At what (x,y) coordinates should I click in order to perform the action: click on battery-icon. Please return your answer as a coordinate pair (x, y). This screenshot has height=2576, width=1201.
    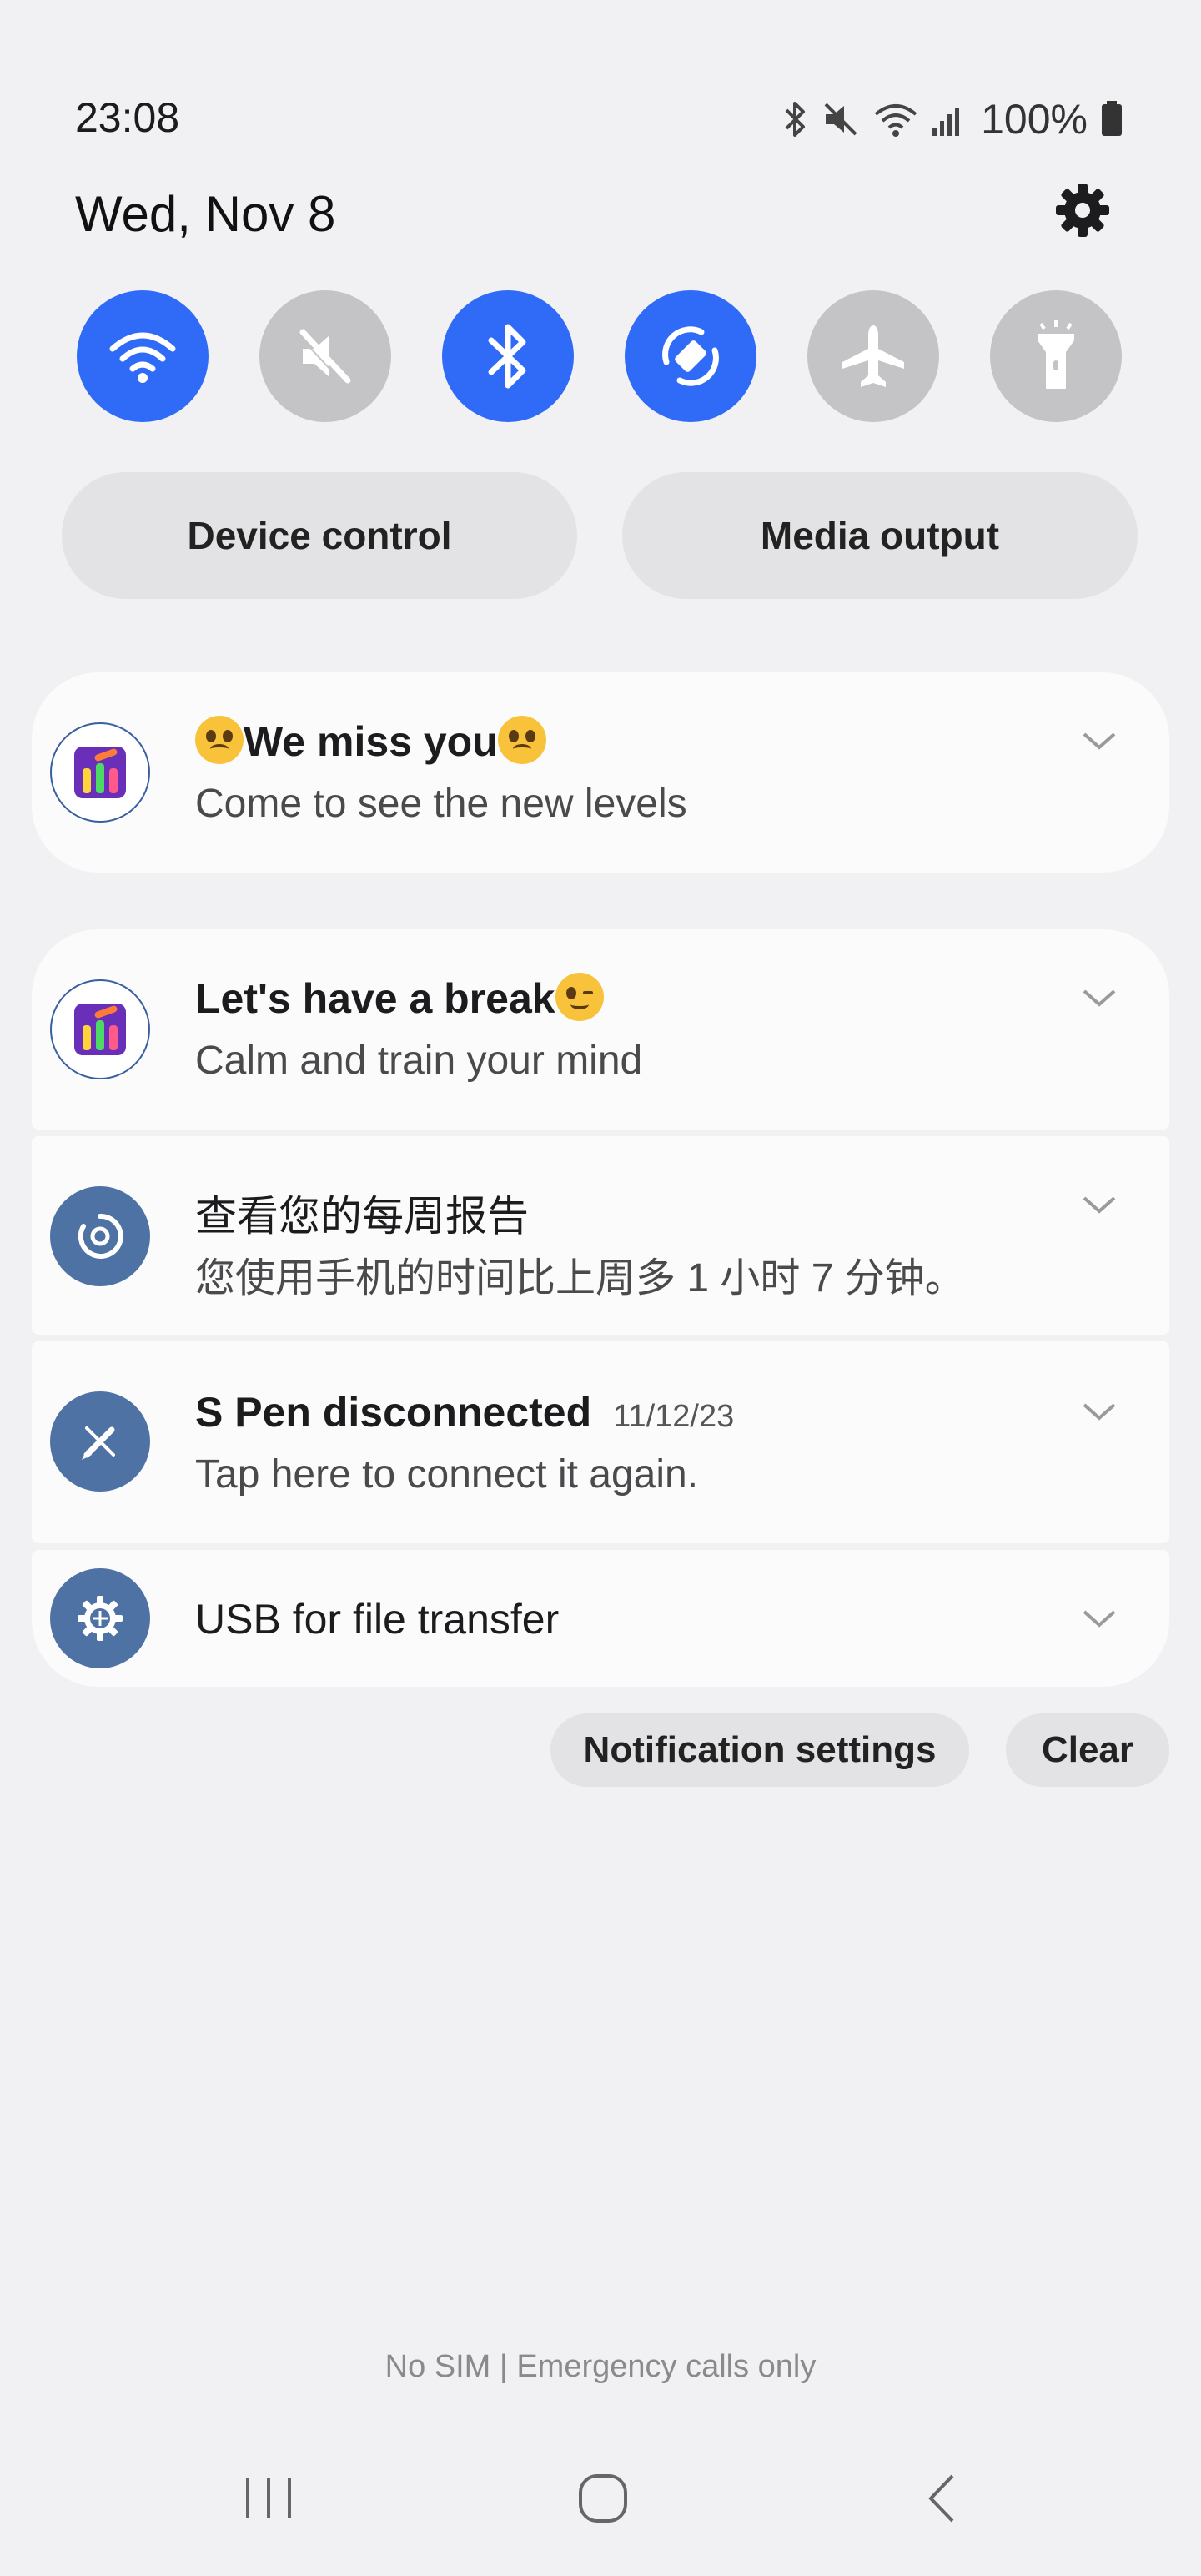
    Looking at the image, I should click on (1112, 118).